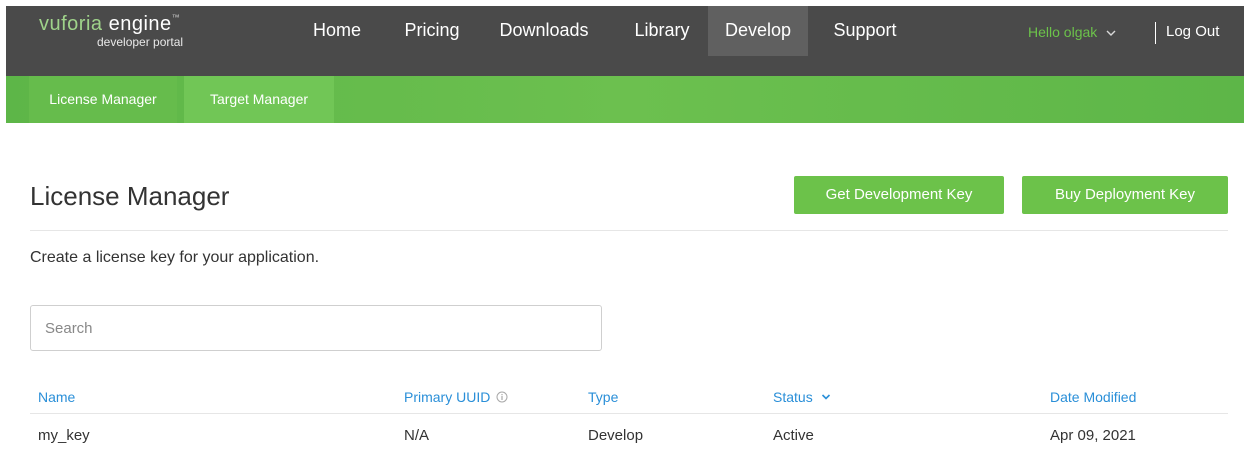  I want to click on logout-link: Log Out, so click(1192, 31).